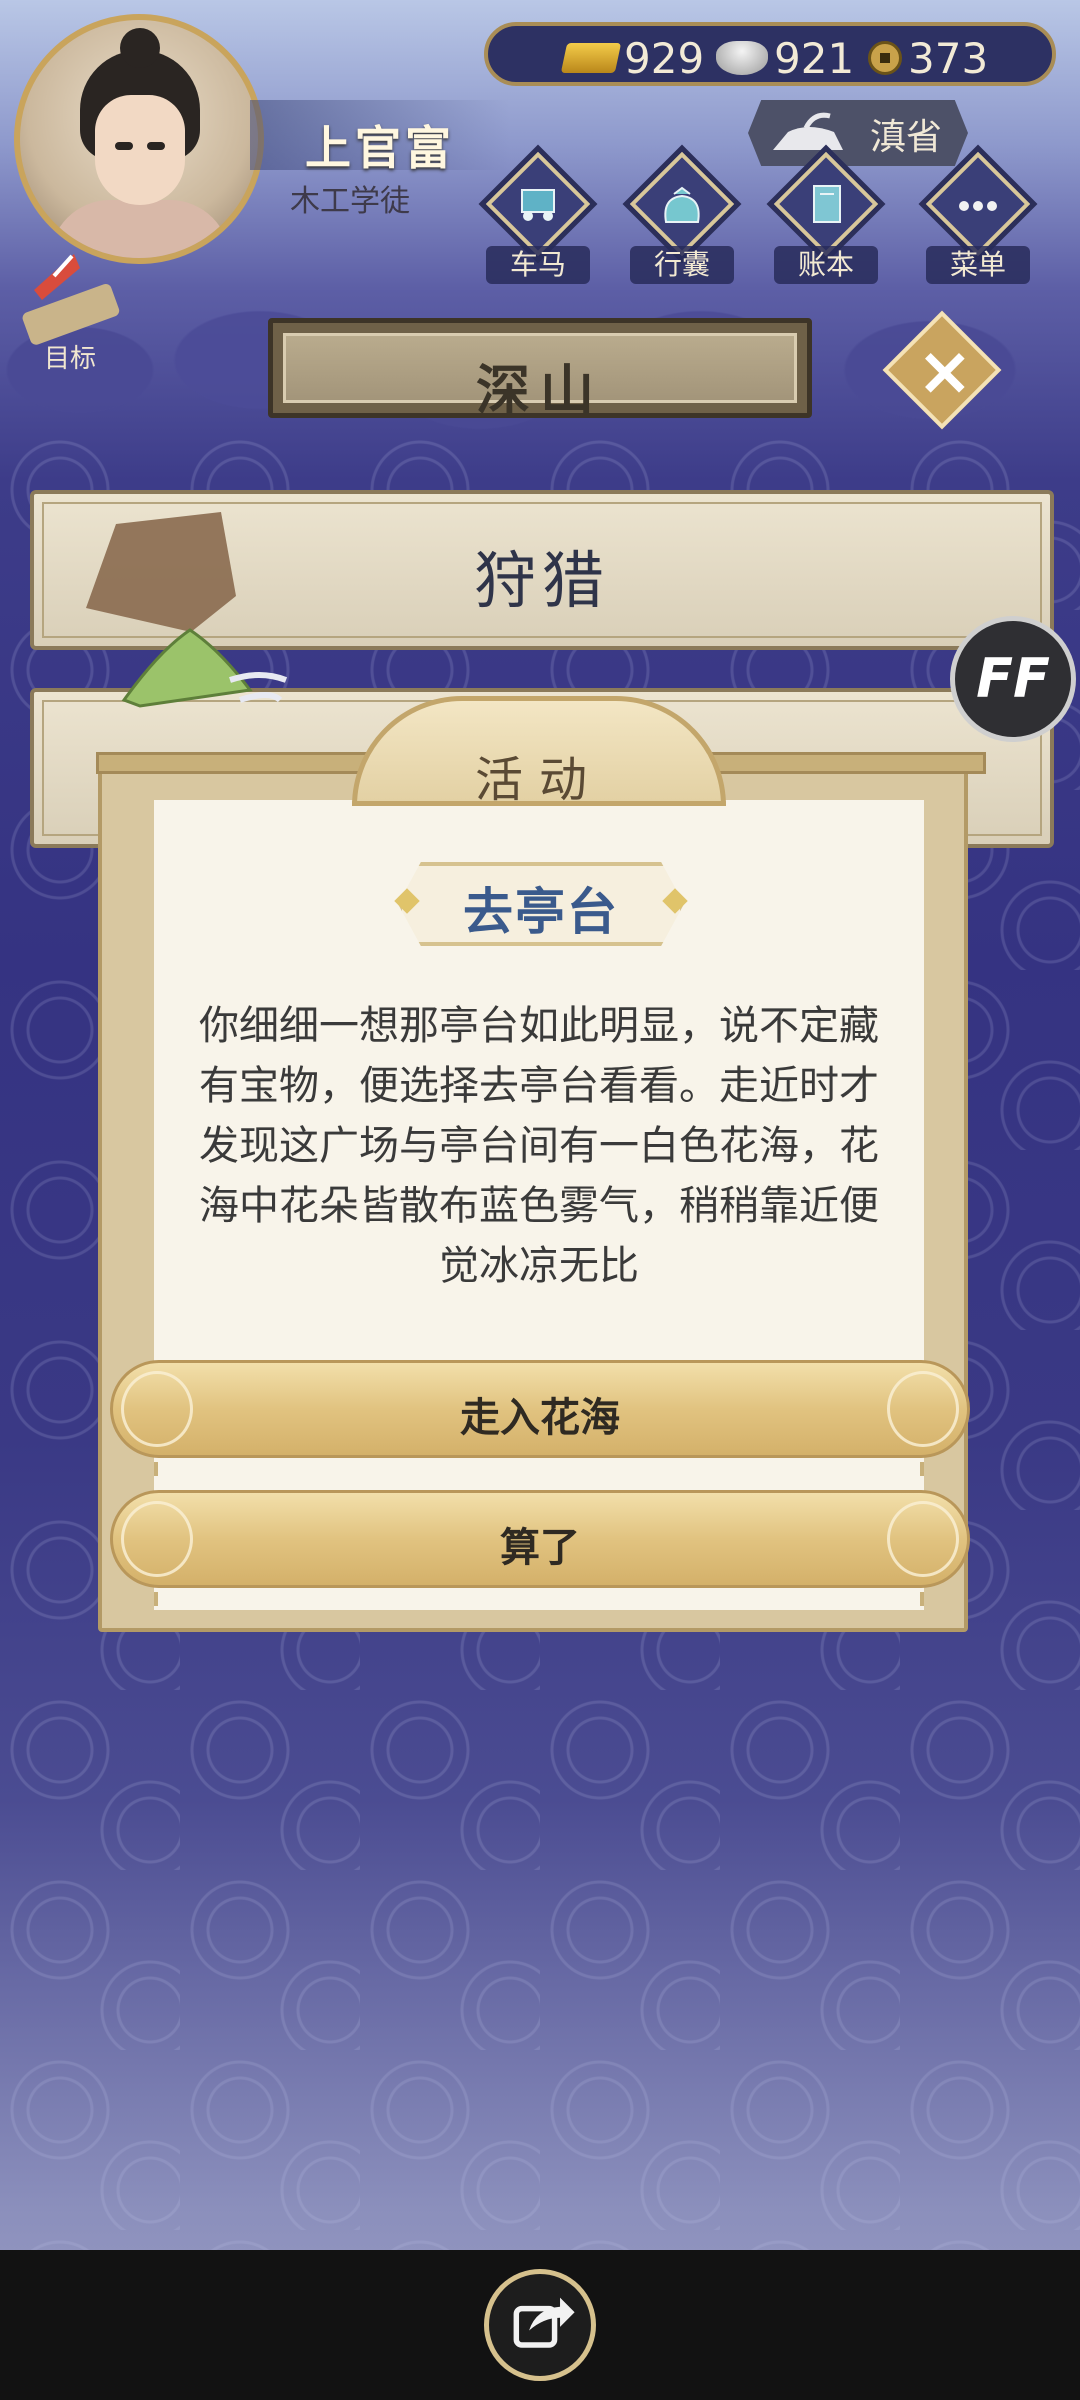  What do you see at coordinates (70, 359) in the screenshot?
I see `goal-label: 目标` at bounding box center [70, 359].